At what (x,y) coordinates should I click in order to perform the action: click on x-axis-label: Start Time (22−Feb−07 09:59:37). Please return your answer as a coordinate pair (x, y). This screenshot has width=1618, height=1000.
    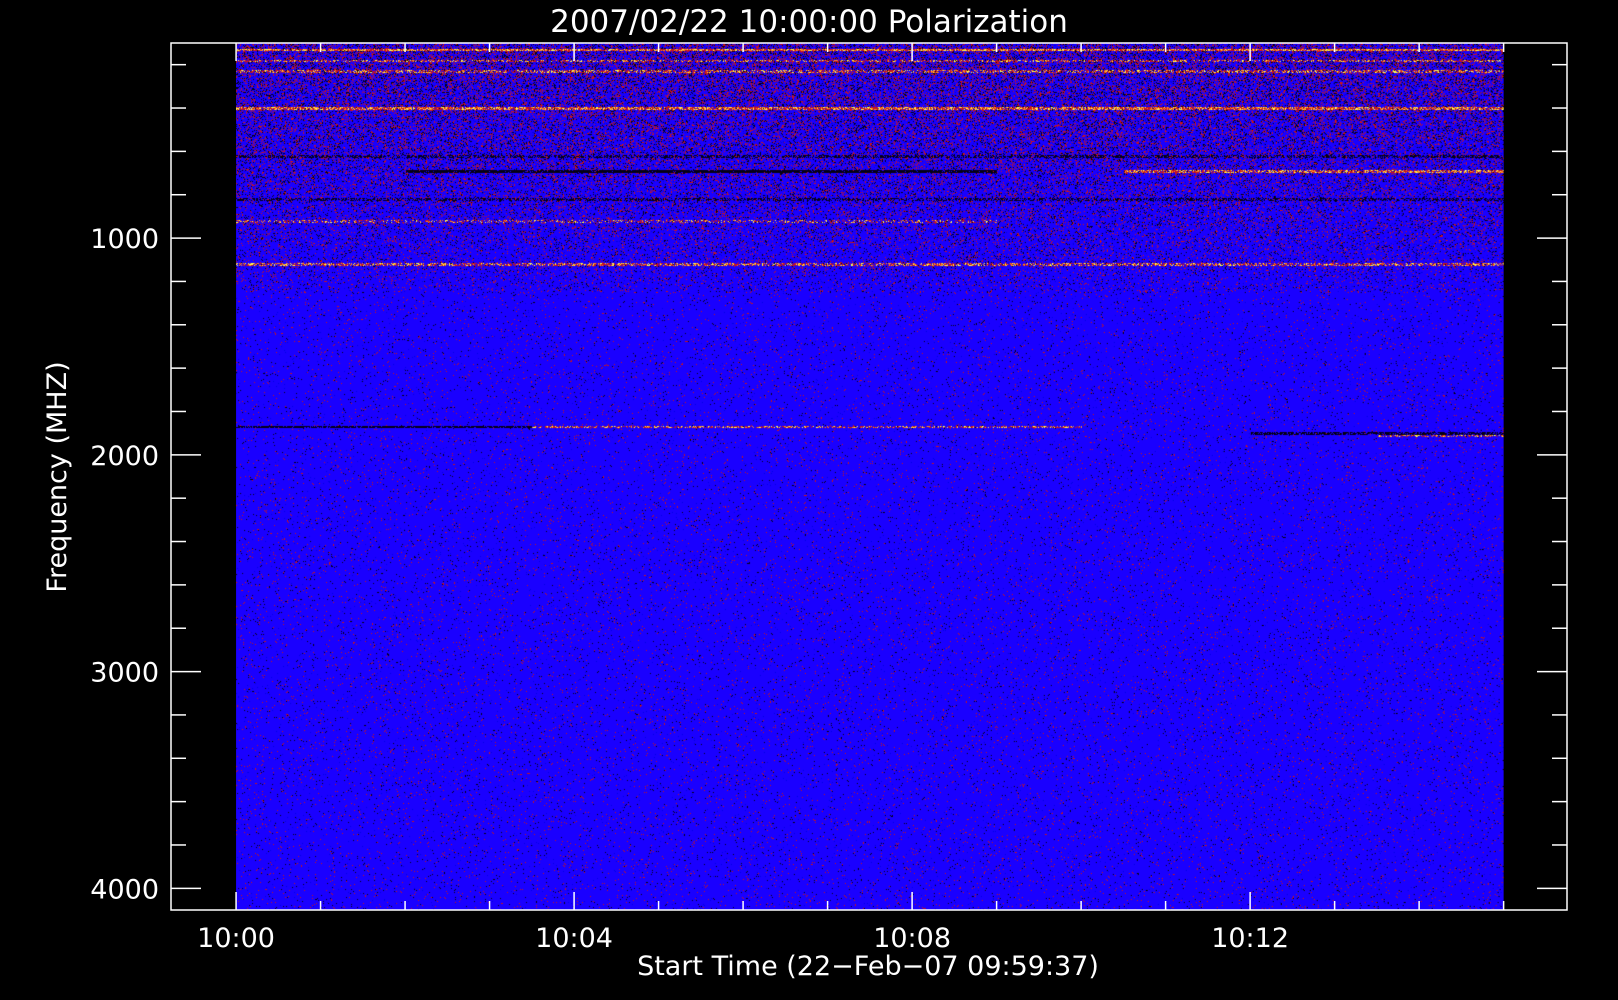
    Looking at the image, I should click on (868, 966).